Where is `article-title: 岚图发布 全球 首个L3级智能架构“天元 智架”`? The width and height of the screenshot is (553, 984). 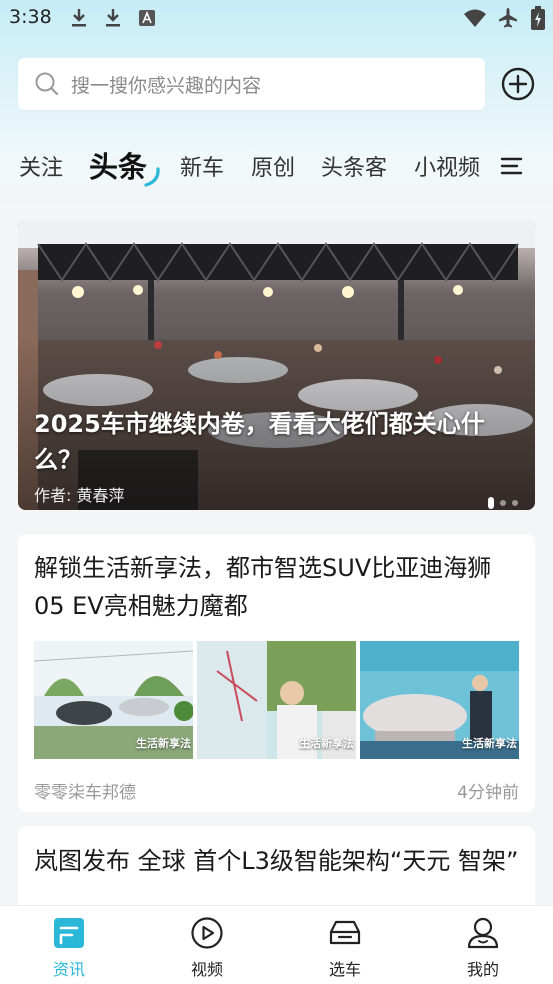 article-title: 岚图发布 全球 首个L3级智能架构“天元 智架” is located at coordinates (277, 861).